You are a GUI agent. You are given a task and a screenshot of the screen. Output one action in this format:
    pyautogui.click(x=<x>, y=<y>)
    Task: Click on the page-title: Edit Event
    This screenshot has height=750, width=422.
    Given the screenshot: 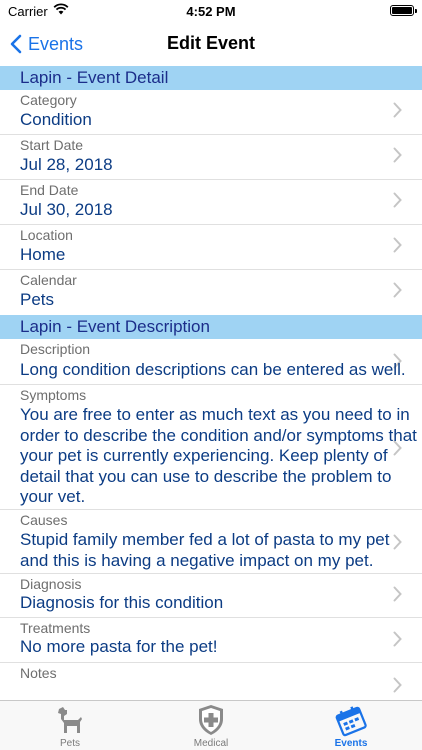 What is the action you would take?
    pyautogui.click(x=210, y=43)
    